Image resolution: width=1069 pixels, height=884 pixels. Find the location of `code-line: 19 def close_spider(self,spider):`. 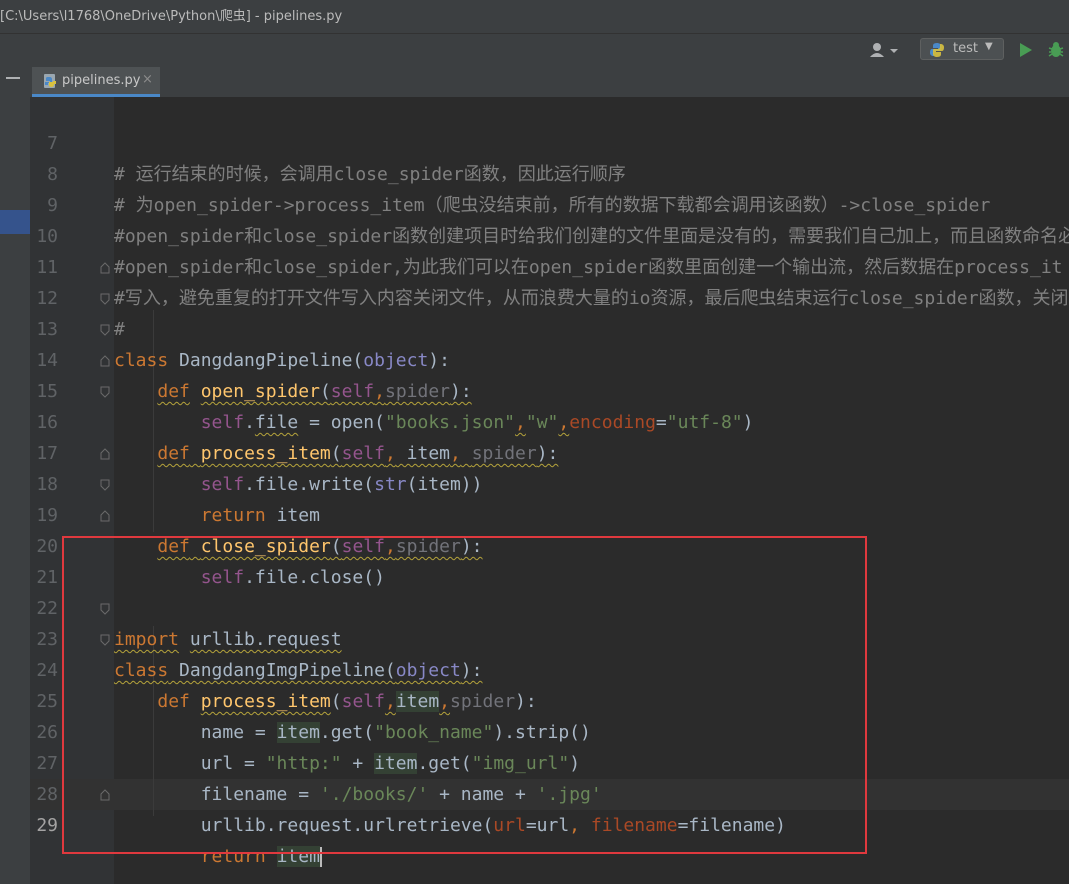

code-line: 19 def close_spider(self,spider): is located at coordinates (534, 513).